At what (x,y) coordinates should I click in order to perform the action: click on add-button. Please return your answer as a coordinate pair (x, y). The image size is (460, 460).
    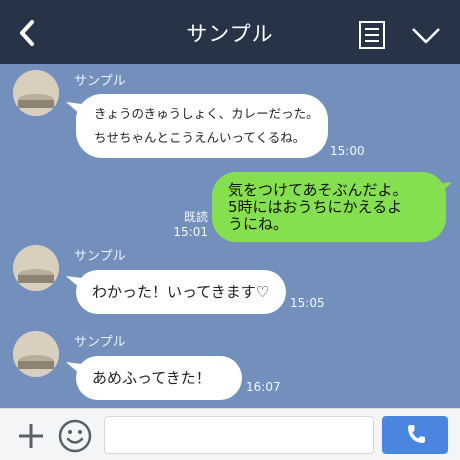
    Looking at the image, I should click on (31, 436).